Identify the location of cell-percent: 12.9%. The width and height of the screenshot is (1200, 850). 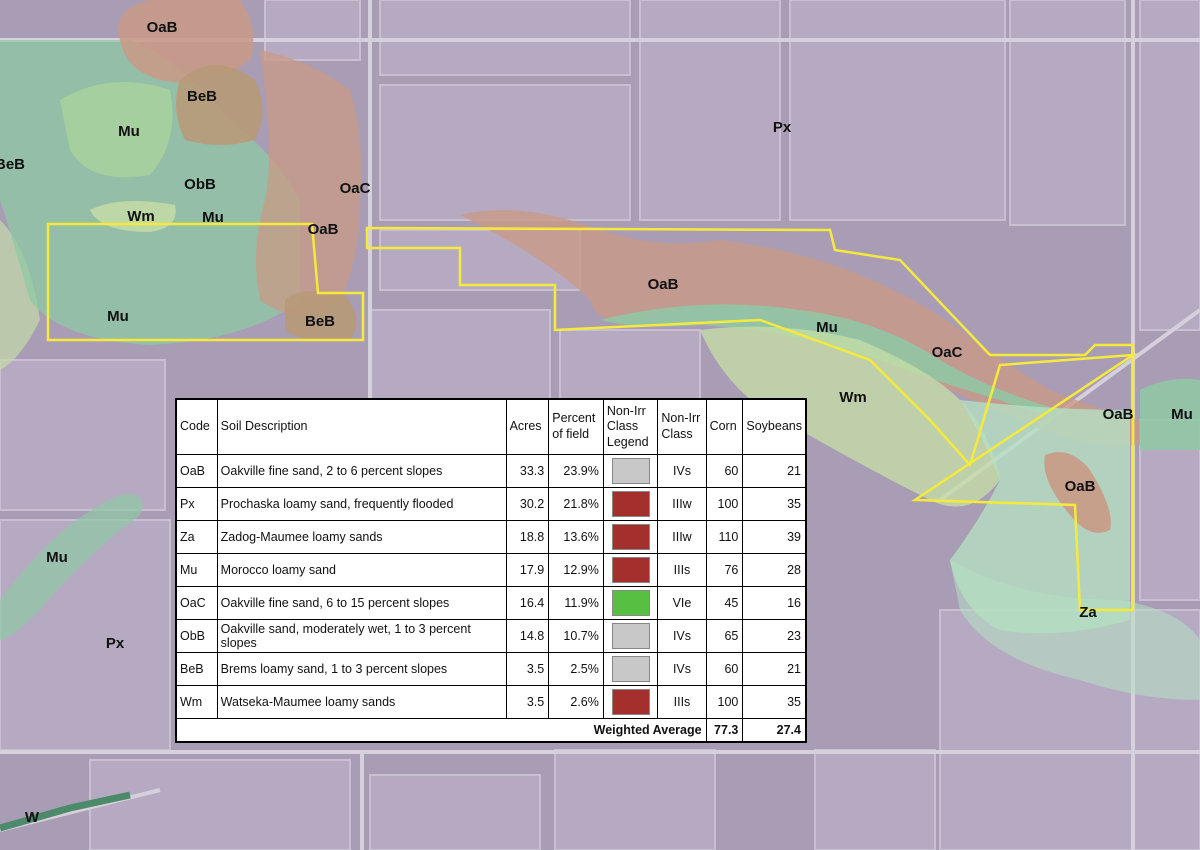
(576, 570).